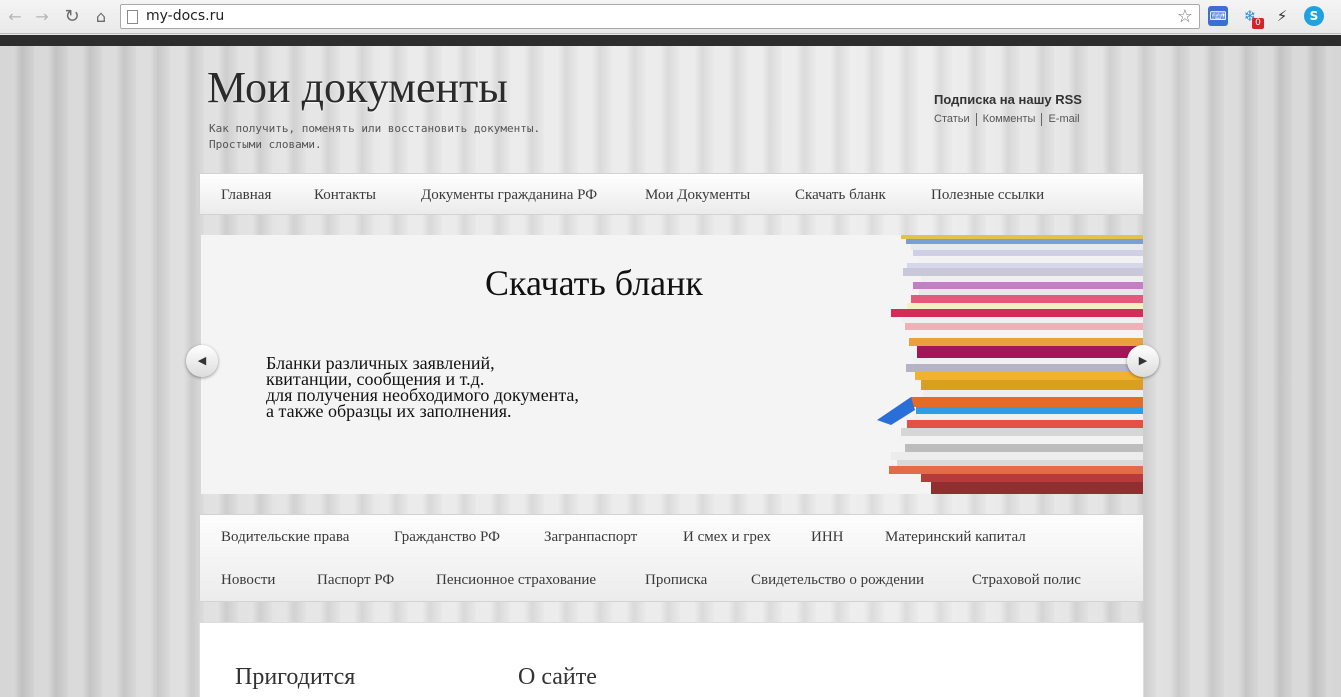 Image resolution: width=1341 pixels, height=697 pixels. I want to click on nav-item-contacts: Контакты, so click(345, 195).